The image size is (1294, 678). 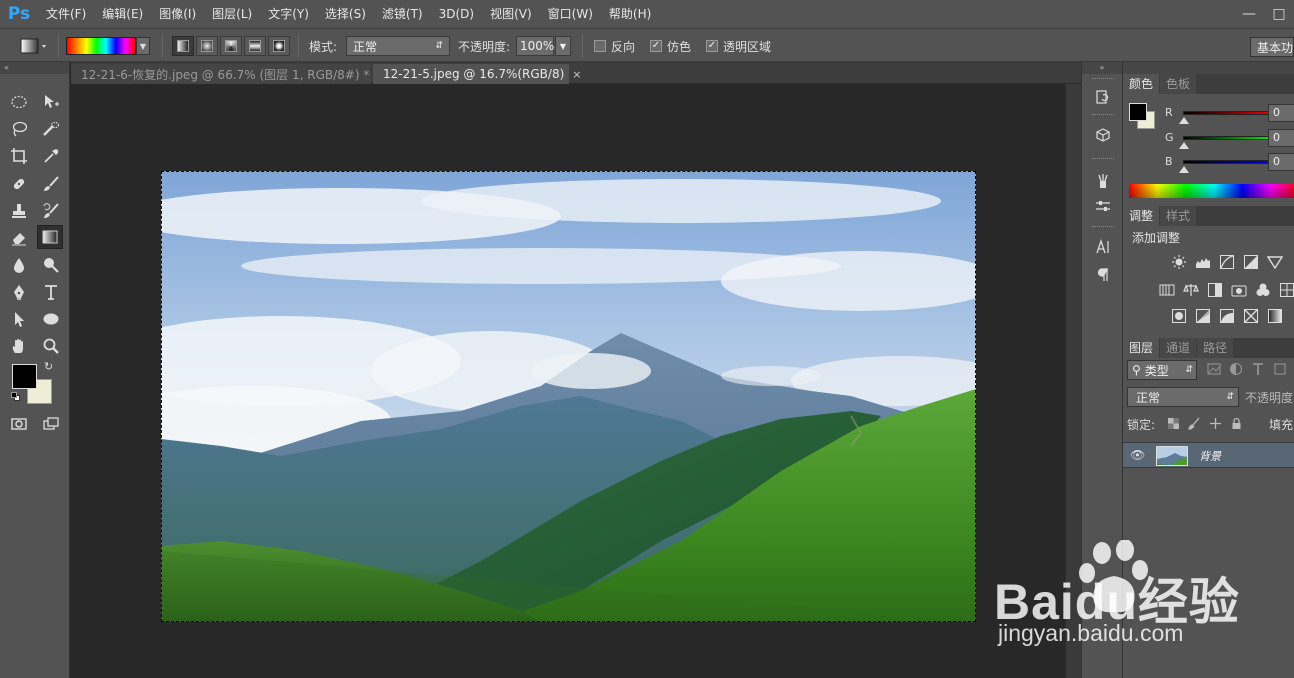 I want to click on menu-file: 文件(F), so click(x=66, y=14).